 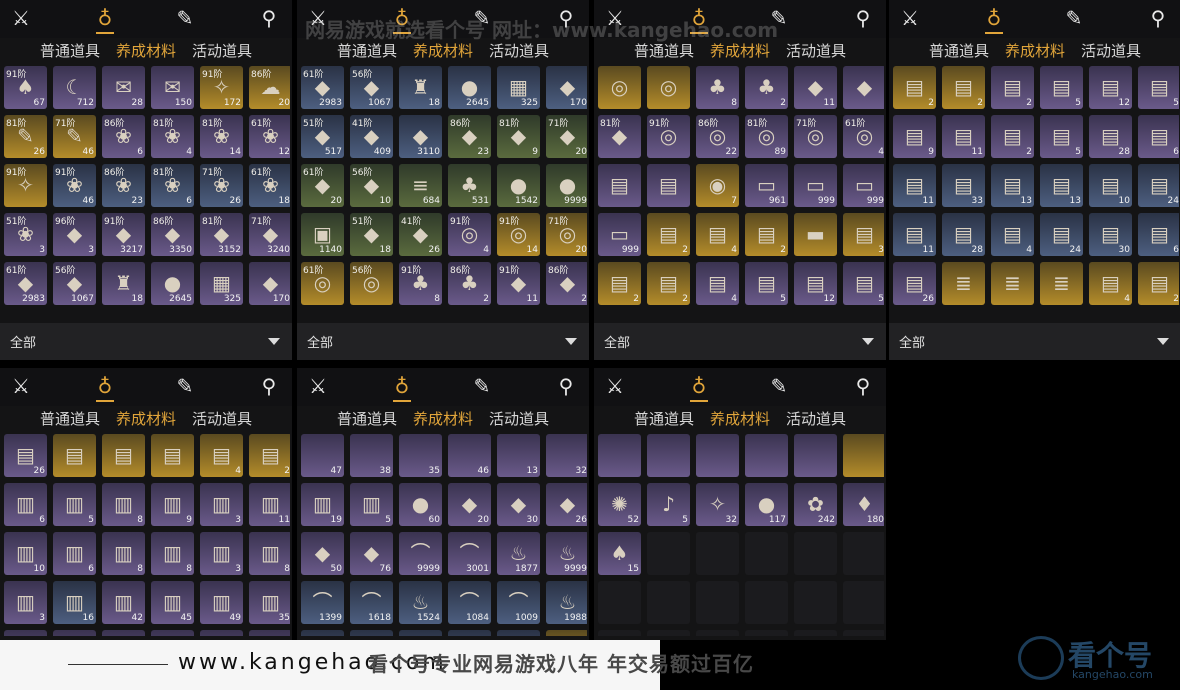 What do you see at coordinates (815, 504) in the screenshot?
I see `item-slot: ✿ 242` at bounding box center [815, 504].